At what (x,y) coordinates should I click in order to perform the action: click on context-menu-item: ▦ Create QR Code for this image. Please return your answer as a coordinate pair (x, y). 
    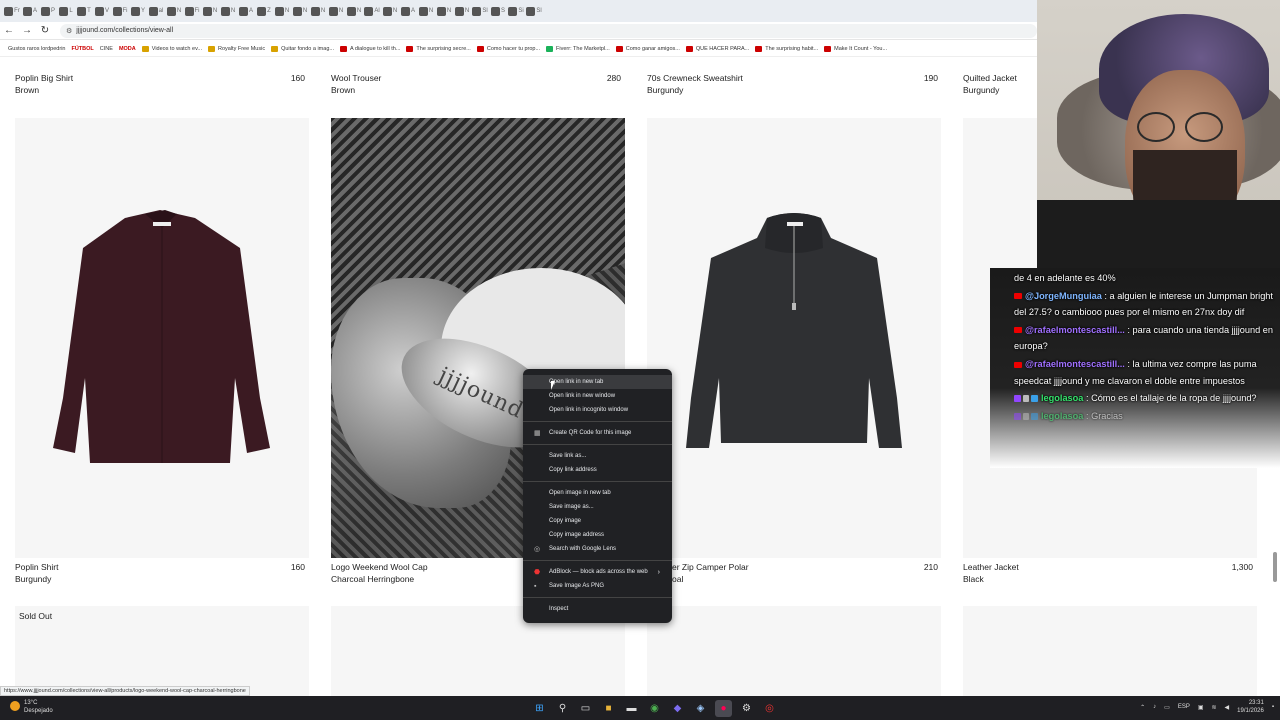
    Looking at the image, I should click on (597, 433).